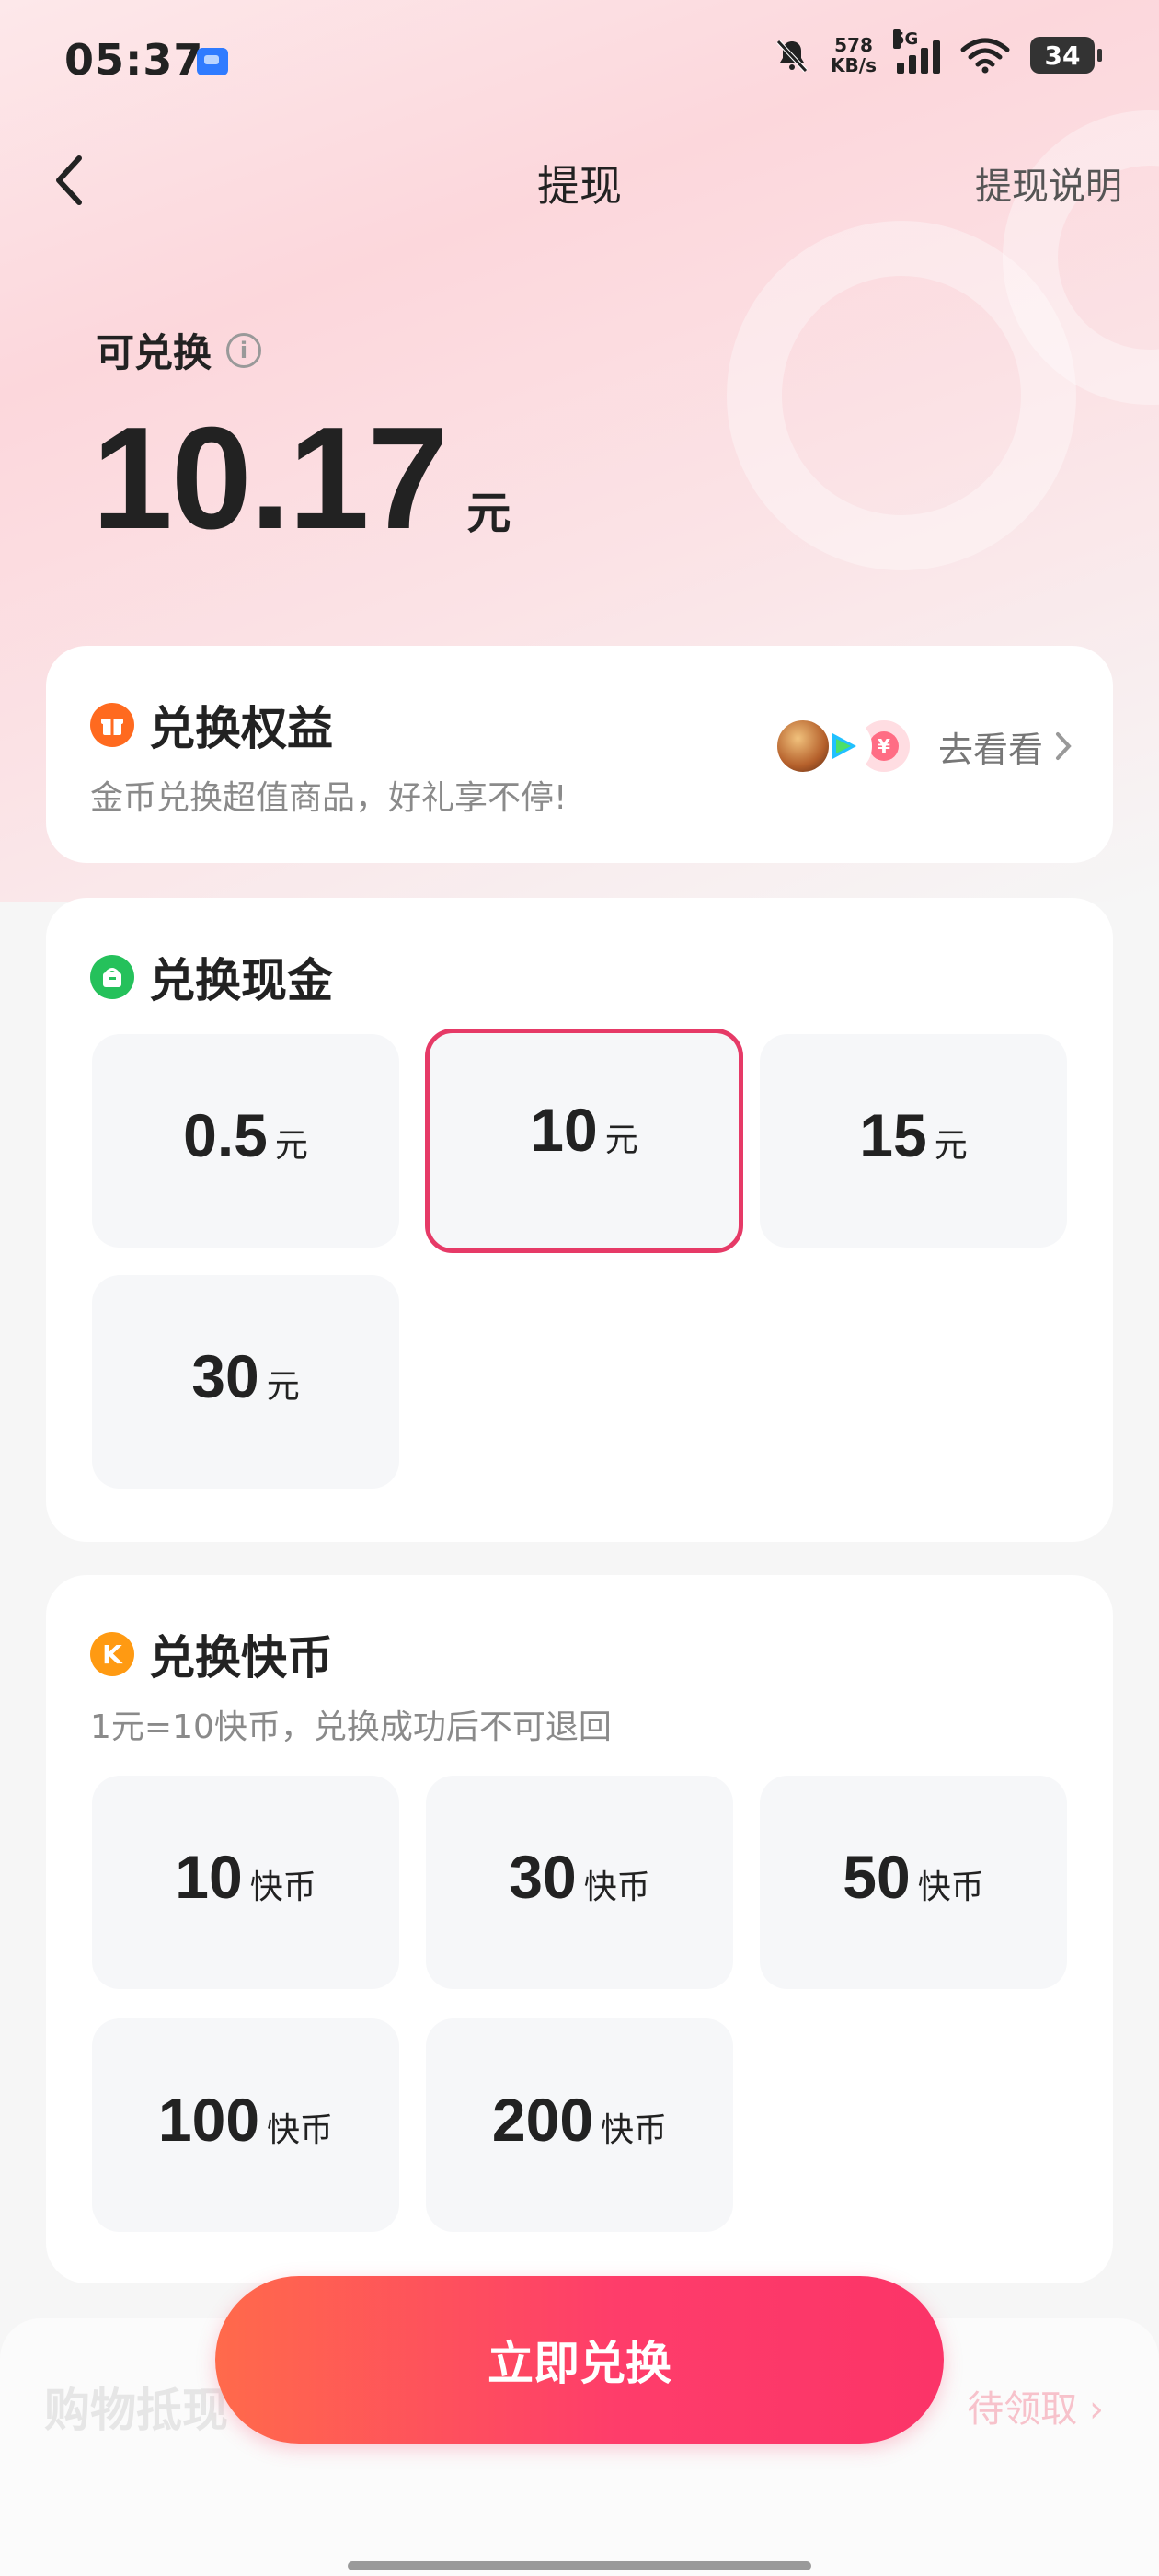 The width and height of the screenshot is (1159, 2576). I want to click on cellular-signal-icon: 5G, so click(916, 51).